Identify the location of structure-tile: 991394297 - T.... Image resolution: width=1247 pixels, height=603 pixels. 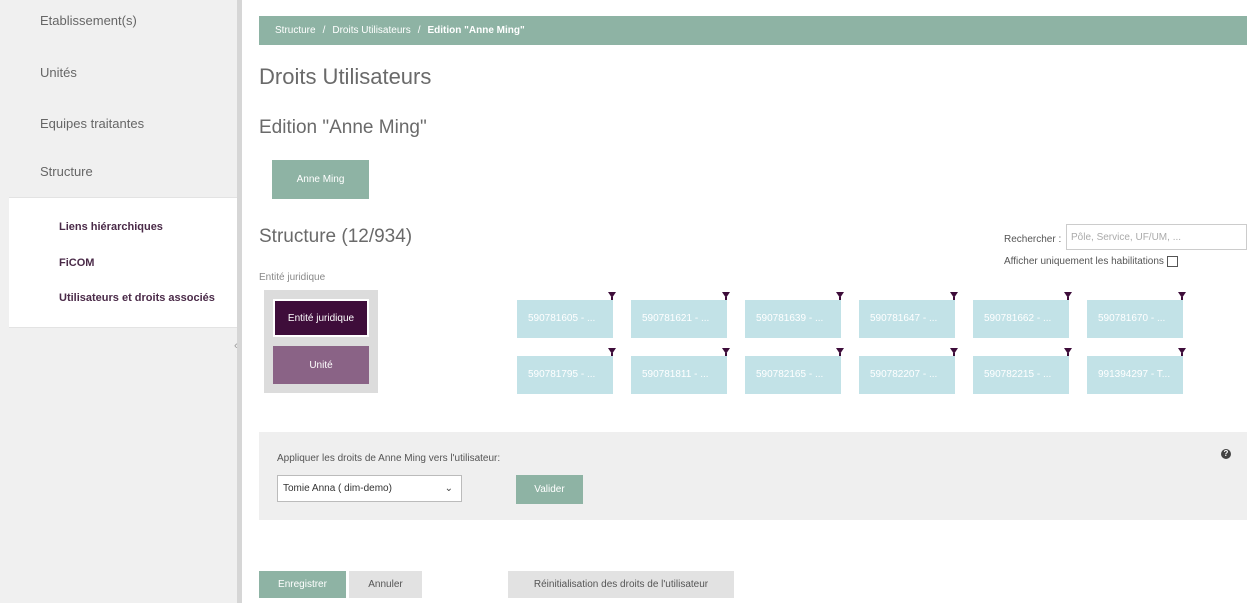
(1135, 375).